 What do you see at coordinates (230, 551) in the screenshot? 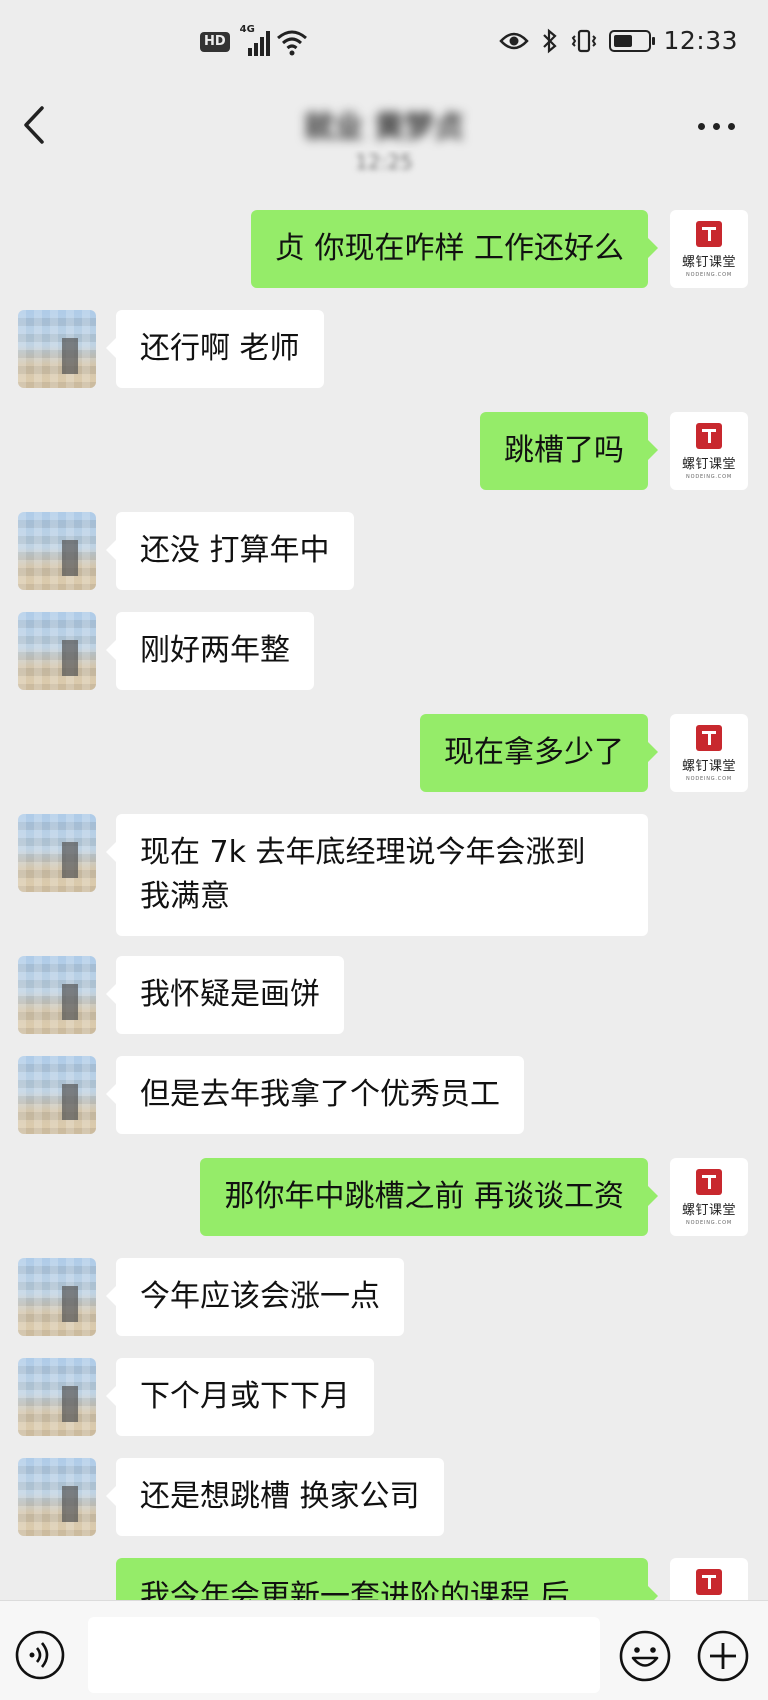
I see `message-bubble-incoming: 还没 打算年中` at bounding box center [230, 551].